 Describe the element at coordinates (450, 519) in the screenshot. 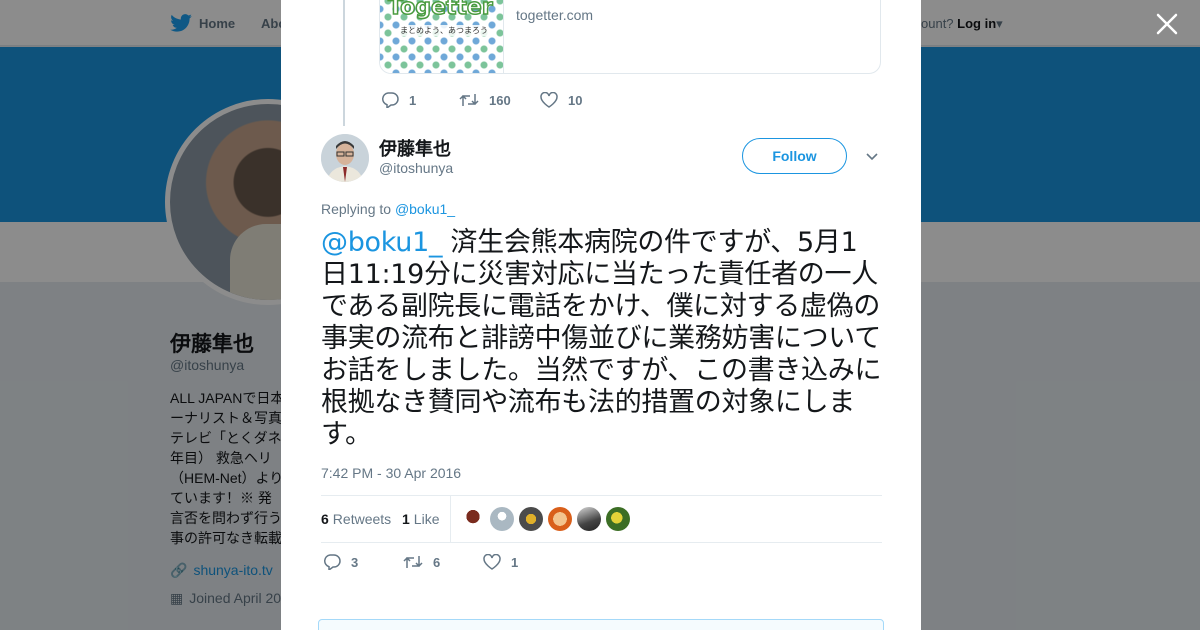

I see `stats-divider` at that location.